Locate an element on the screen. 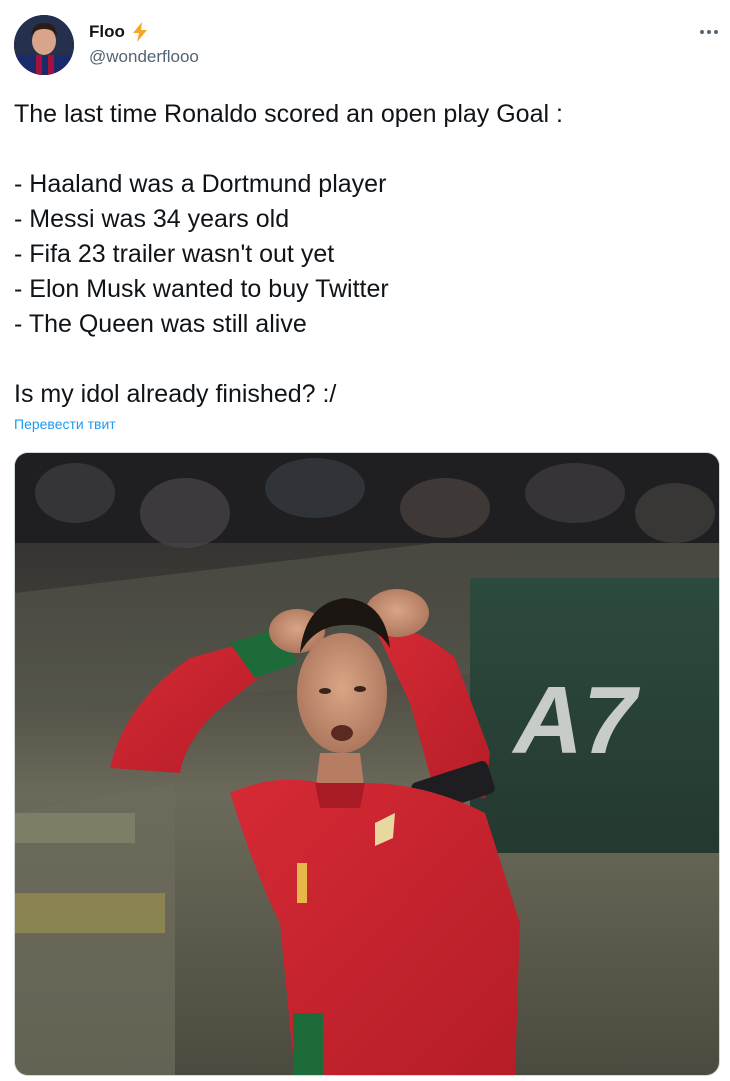 This screenshot has width=730, height=1081. tweet-line: Is my idol already finished? :/ is located at coordinates (175, 394).